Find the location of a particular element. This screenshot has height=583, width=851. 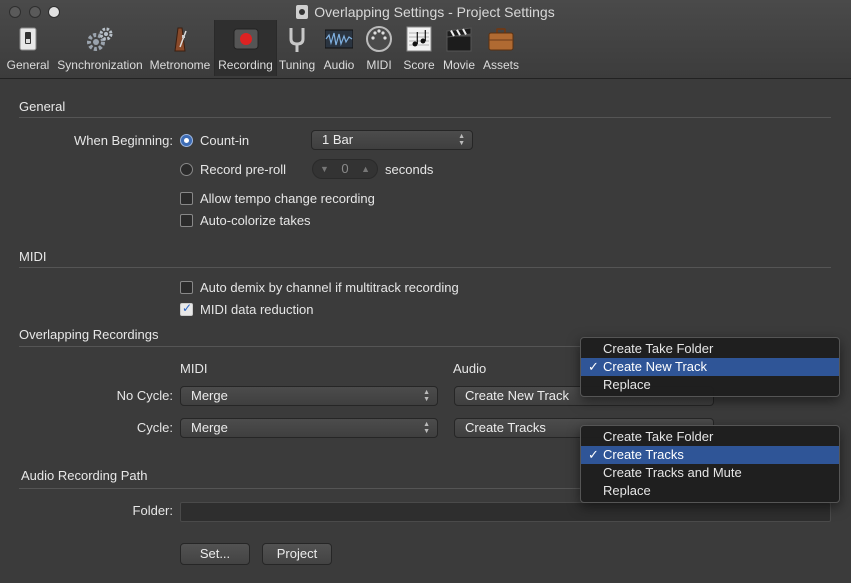

auto-demix-checkbox is located at coordinates (186, 287).